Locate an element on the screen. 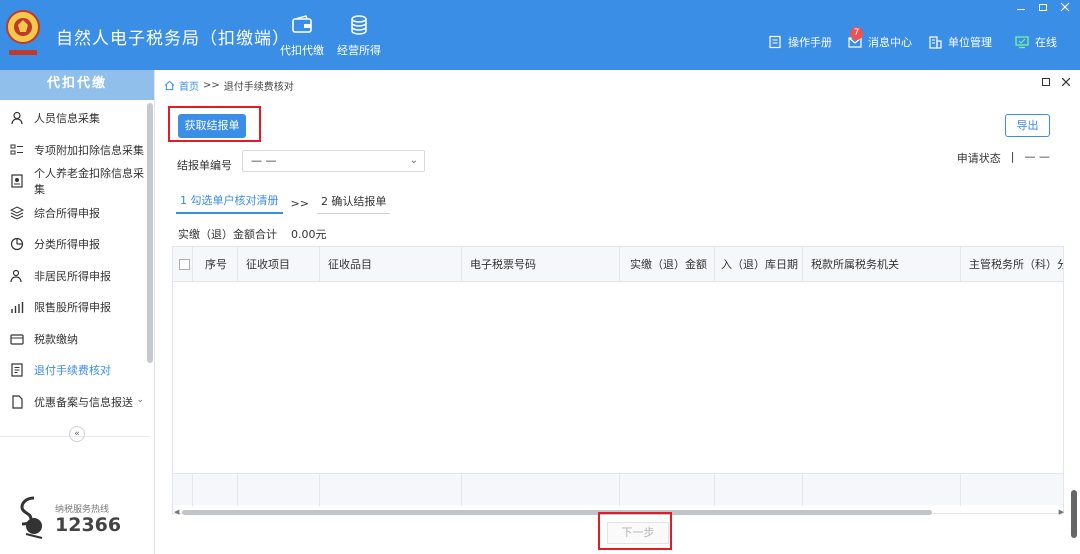 The width and height of the screenshot is (1080, 554). id-card-icon is located at coordinates (17, 180).